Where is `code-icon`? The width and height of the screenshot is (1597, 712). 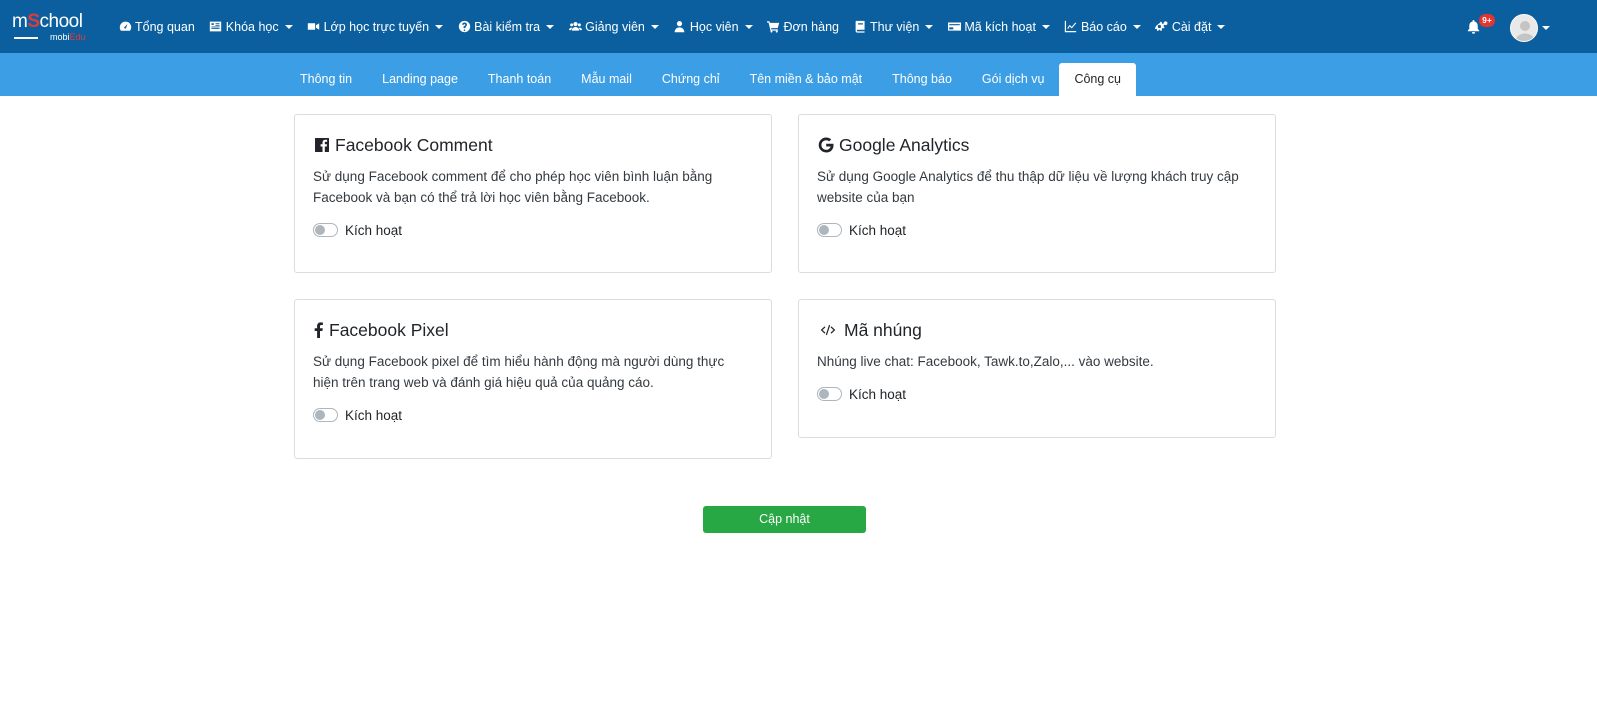 code-icon is located at coordinates (828, 330).